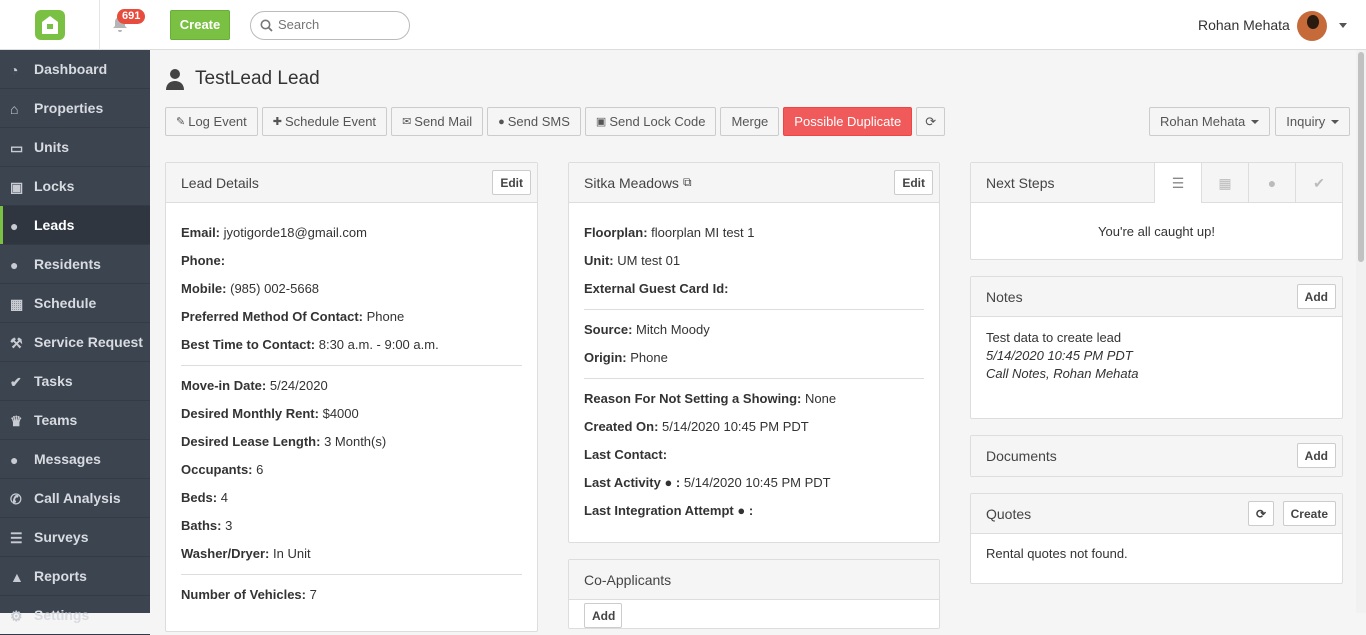 Image resolution: width=1366 pixels, height=635 pixels. What do you see at coordinates (75, 303) in the screenshot?
I see `sidebar-item-schedule: ▦ Schedule` at bounding box center [75, 303].